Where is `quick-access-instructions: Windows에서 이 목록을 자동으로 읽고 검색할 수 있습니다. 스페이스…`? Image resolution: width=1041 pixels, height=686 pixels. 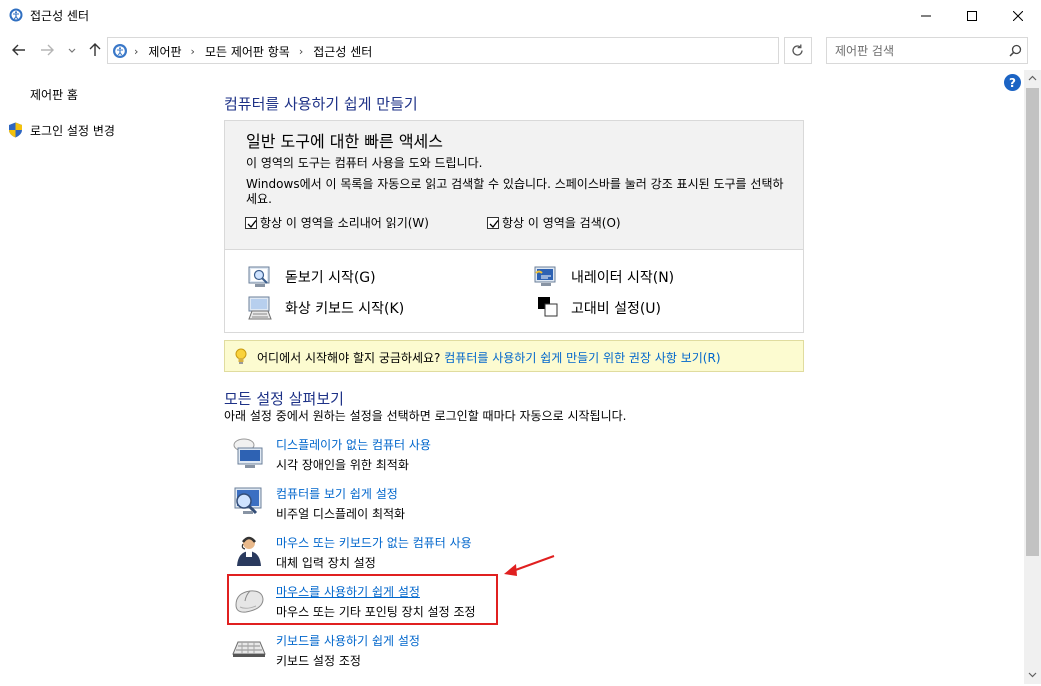 quick-access-instructions: Windows에서 이 목록을 자동으로 읽고 검색할 수 있습니다. 스페이스… is located at coordinates (515, 191).